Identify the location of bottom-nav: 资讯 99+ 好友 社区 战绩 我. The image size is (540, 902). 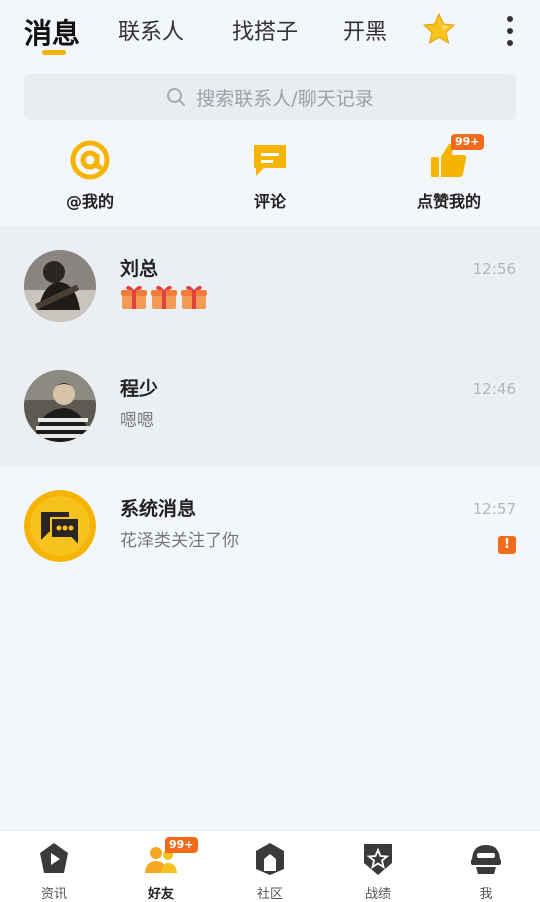
(270, 866).